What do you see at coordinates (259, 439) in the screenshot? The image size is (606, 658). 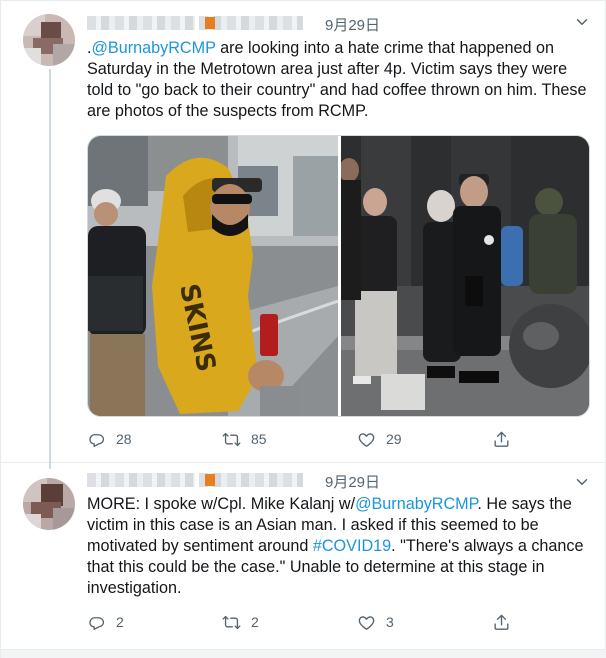 I see `retweet-count: 85` at bounding box center [259, 439].